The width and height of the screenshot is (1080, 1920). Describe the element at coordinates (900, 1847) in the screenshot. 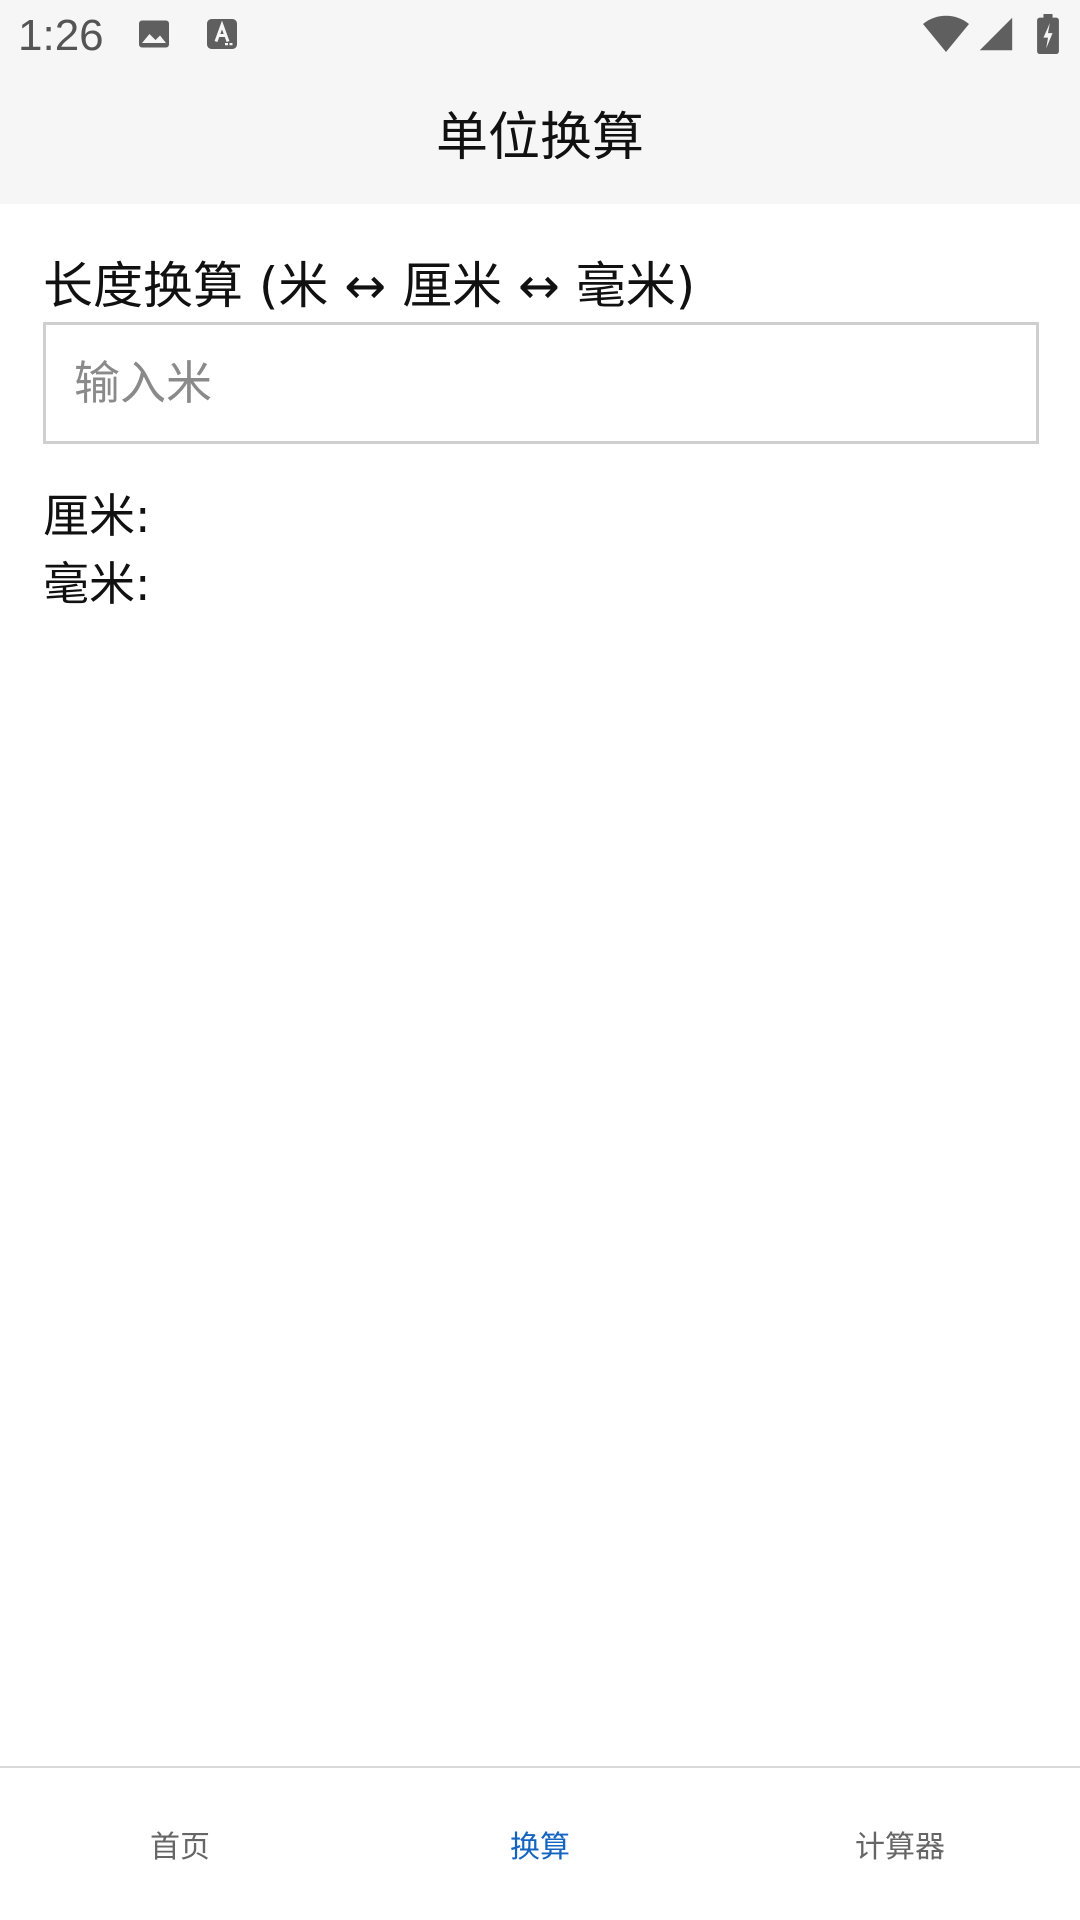

I see `nav-item-calculator-label: 计算器` at that location.